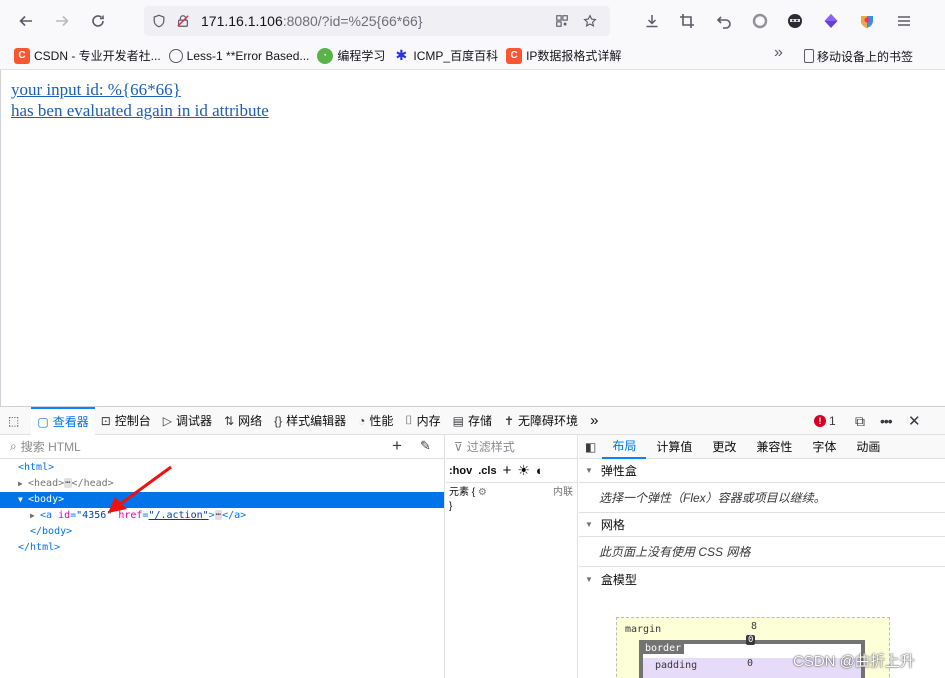 The height and width of the screenshot is (678, 945). Describe the element at coordinates (187, 421) in the screenshot. I see `tab-debugger: ▷ 调试器` at that location.